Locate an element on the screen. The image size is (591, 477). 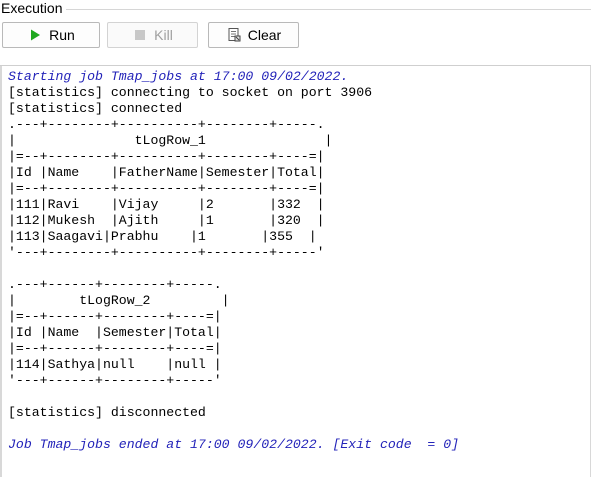
table-row: |111|Ravi |Vijay |2 |332 | is located at coordinates (166, 204).